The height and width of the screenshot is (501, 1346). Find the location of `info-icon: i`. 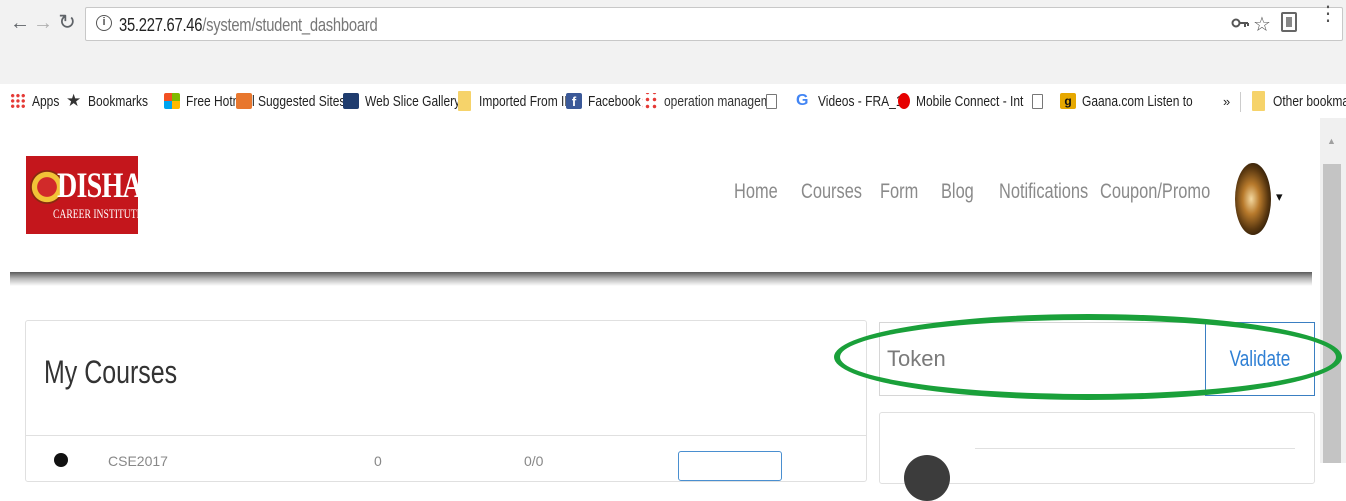

info-icon: i is located at coordinates (104, 23).